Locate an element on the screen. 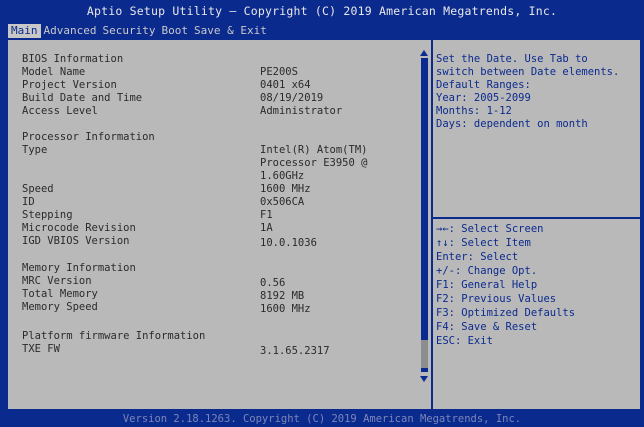 This screenshot has width=644, height=427. tab-advanced: Advanced is located at coordinates (70, 31).